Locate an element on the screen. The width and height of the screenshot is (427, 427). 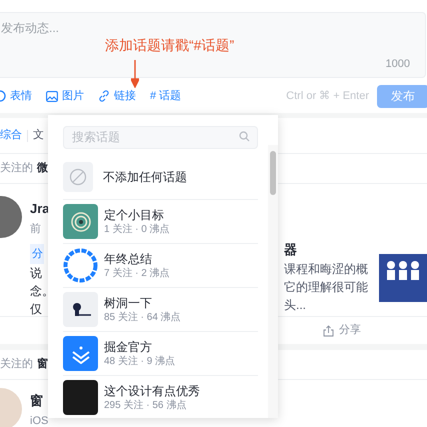
topic-name: 这个设计有点优秀 is located at coordinates (152, 390).